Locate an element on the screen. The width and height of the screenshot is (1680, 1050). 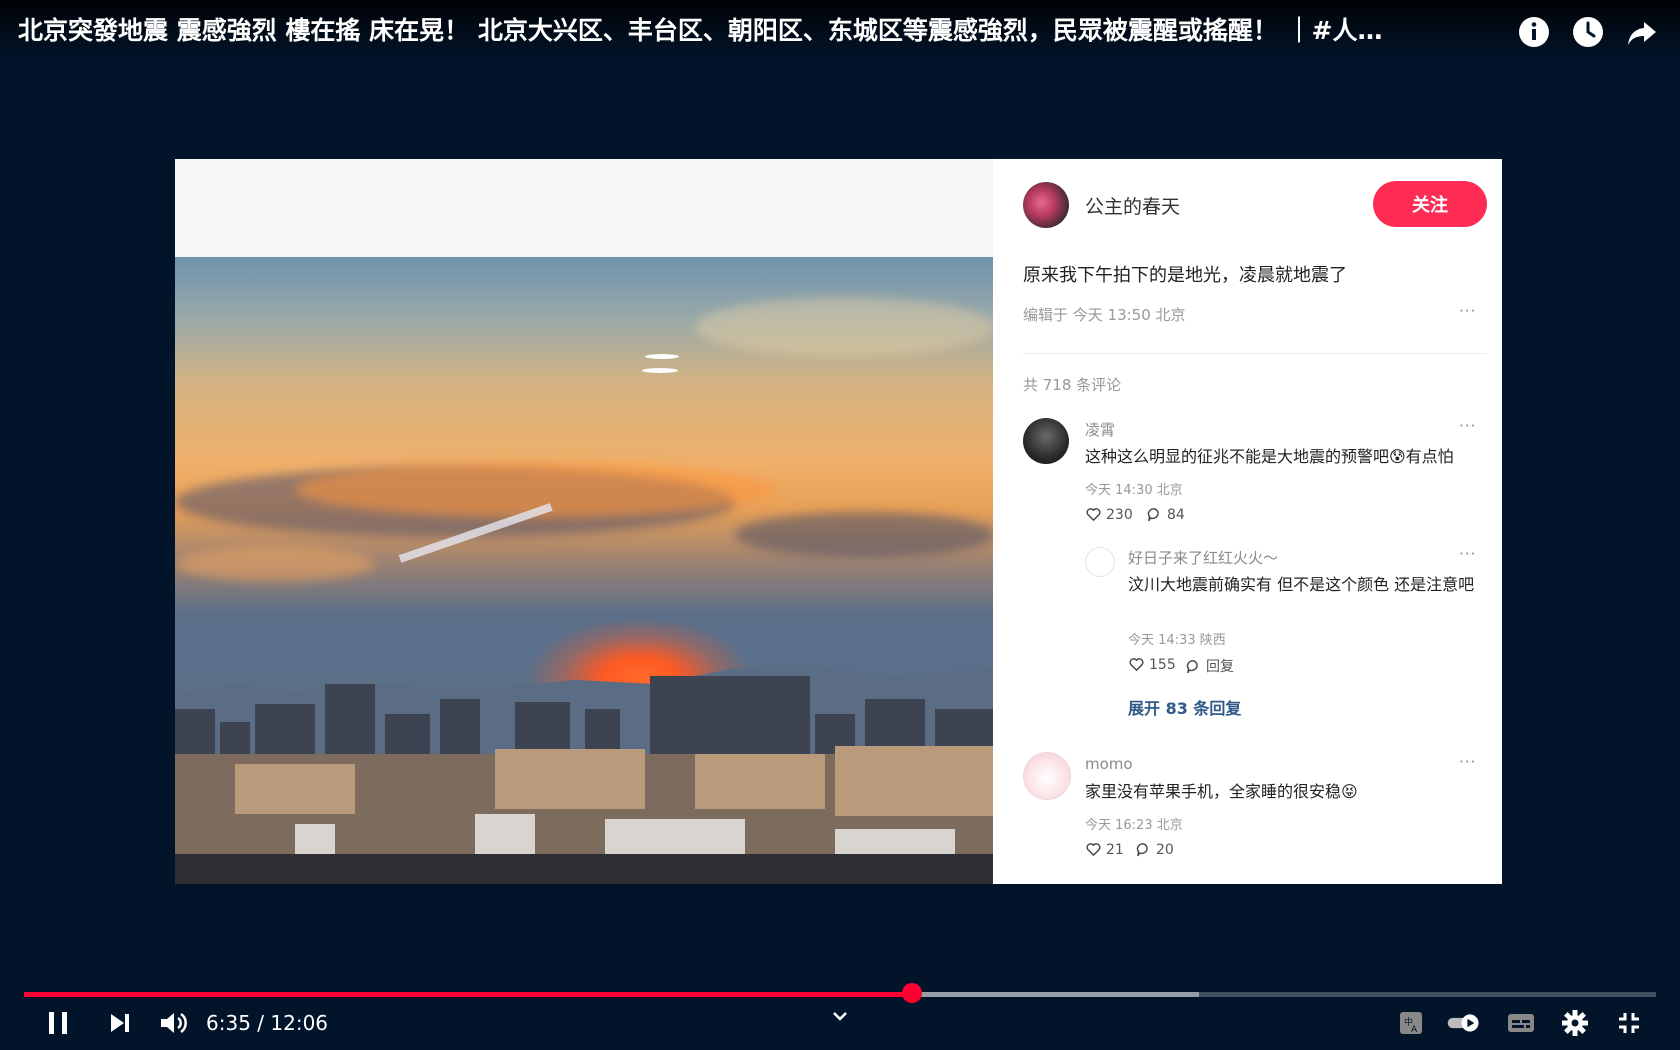
comment-meta: 今天 16:23 北京 is located at coordinates (1134, 825).